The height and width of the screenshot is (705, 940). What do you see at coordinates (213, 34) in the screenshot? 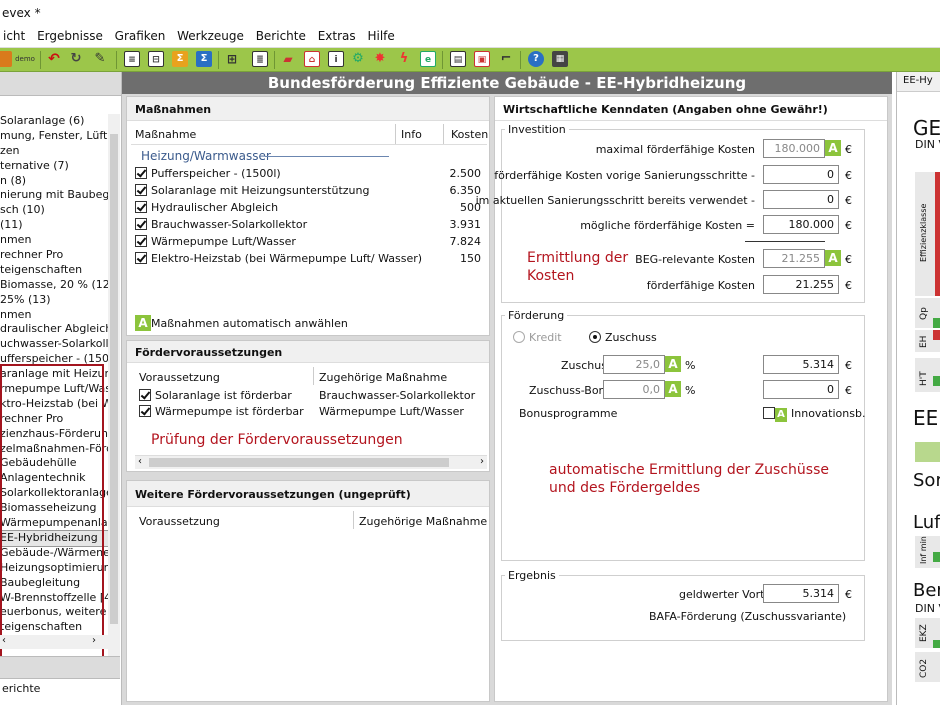
I see `menu-werkzeuge: Werkzeuge` at bounding box center [213, 34].